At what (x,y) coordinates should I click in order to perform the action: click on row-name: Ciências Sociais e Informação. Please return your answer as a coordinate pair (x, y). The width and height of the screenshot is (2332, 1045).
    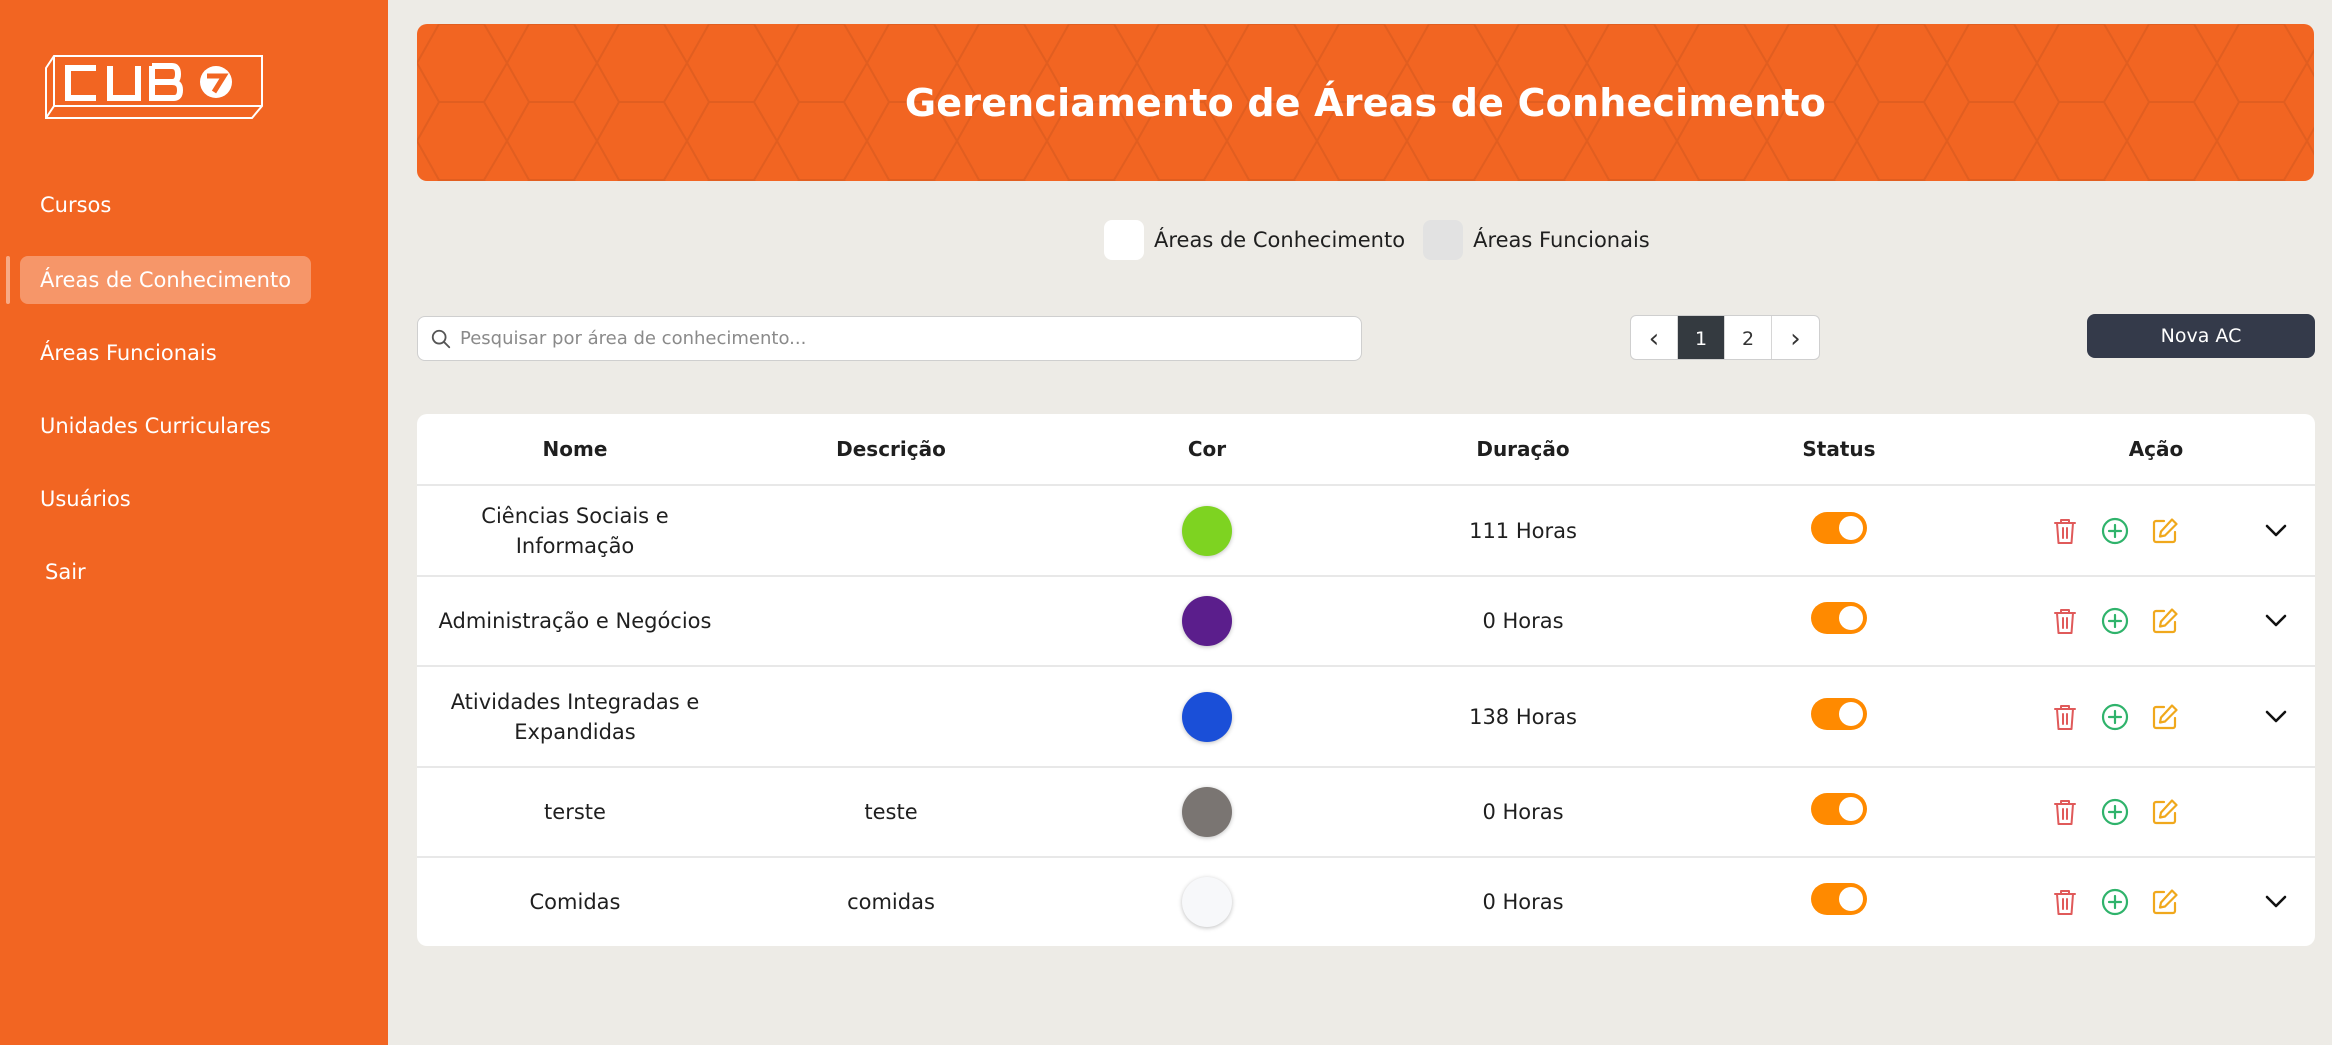
    Looking at the image, I should click on (575, 530).